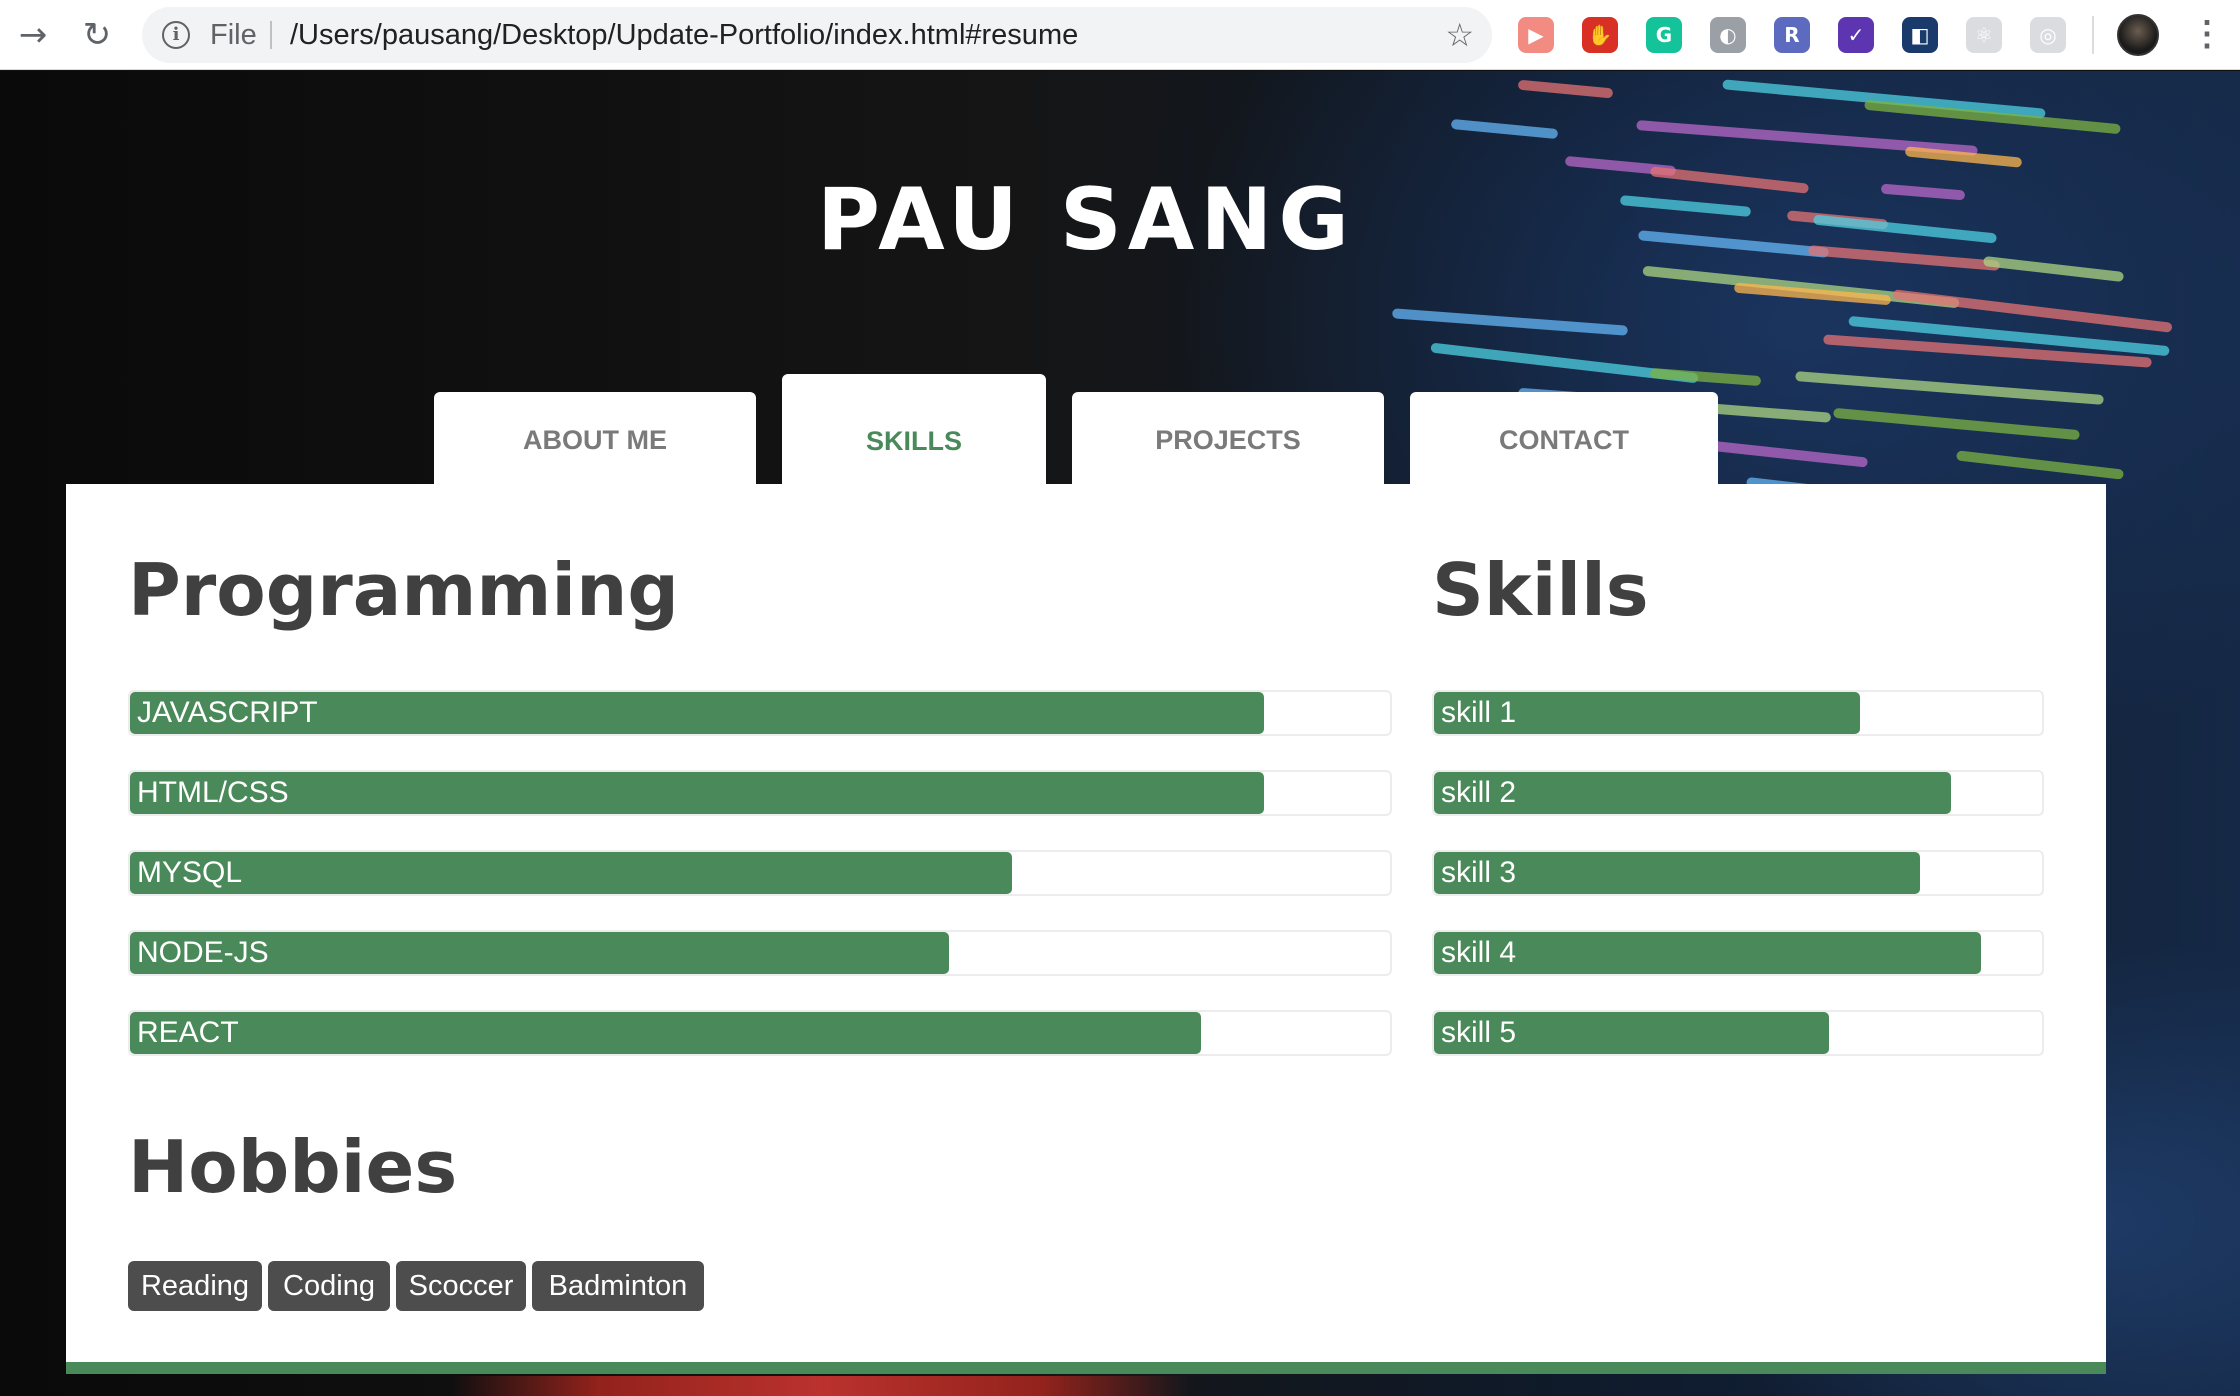 Image resolution: width=2240 pixels, height=1396 pixels. What do you see at coordinates (33, 35) in the screenshot?
I see `forward-icon: →` at bounding box center [33, 35].